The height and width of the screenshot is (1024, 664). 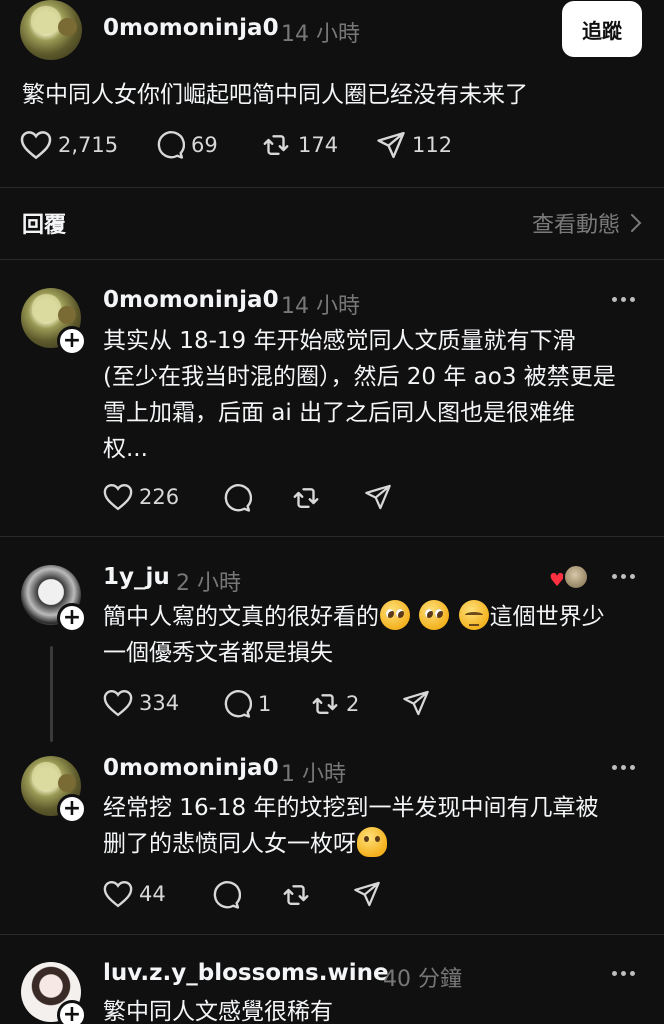 What do you see at coordinates (191, 28) in the screenshot?
I see `author-username: 0momoninja0` at bounding box center [191, 28].